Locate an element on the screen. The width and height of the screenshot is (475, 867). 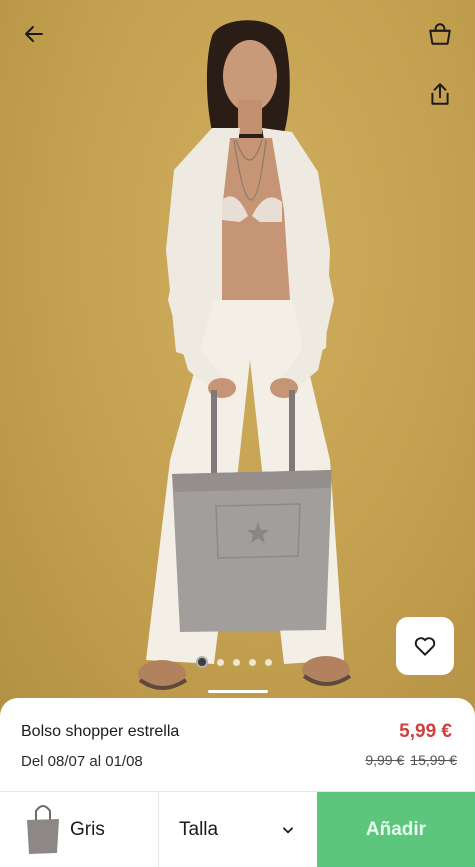
size-selector: Talla is located at coordinates (238, 829).